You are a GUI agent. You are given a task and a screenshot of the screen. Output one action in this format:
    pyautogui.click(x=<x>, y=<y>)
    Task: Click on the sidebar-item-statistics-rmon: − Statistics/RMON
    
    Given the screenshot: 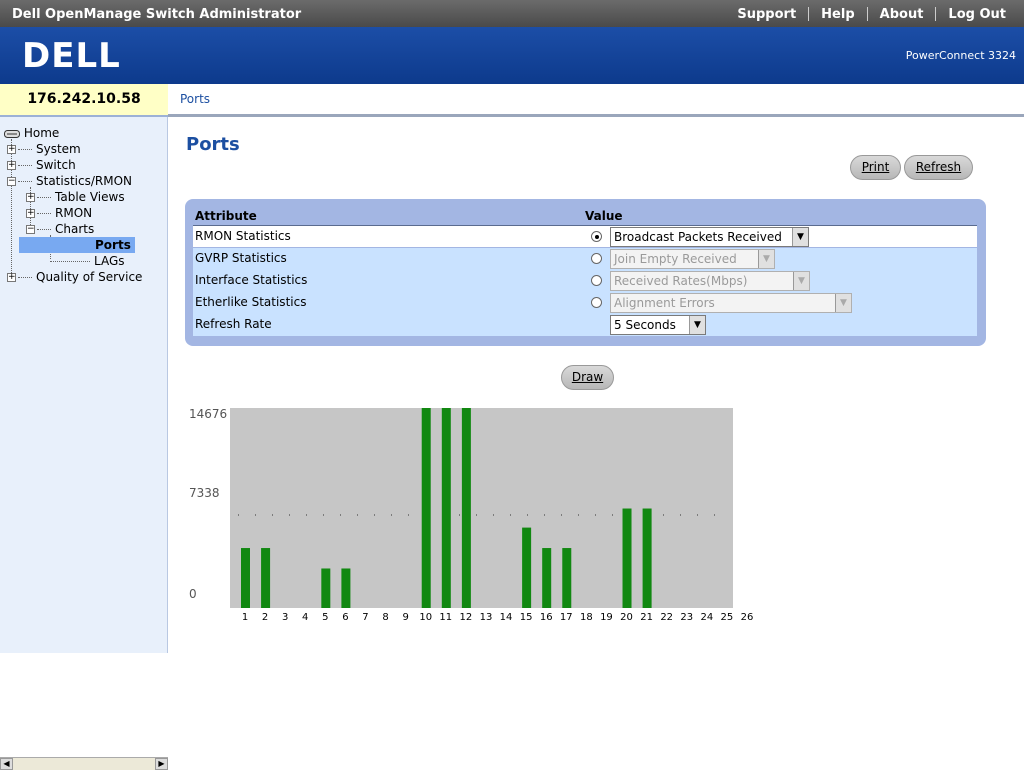 What is the action you would take?
    pyautogui.click(x=69, y=181)
    